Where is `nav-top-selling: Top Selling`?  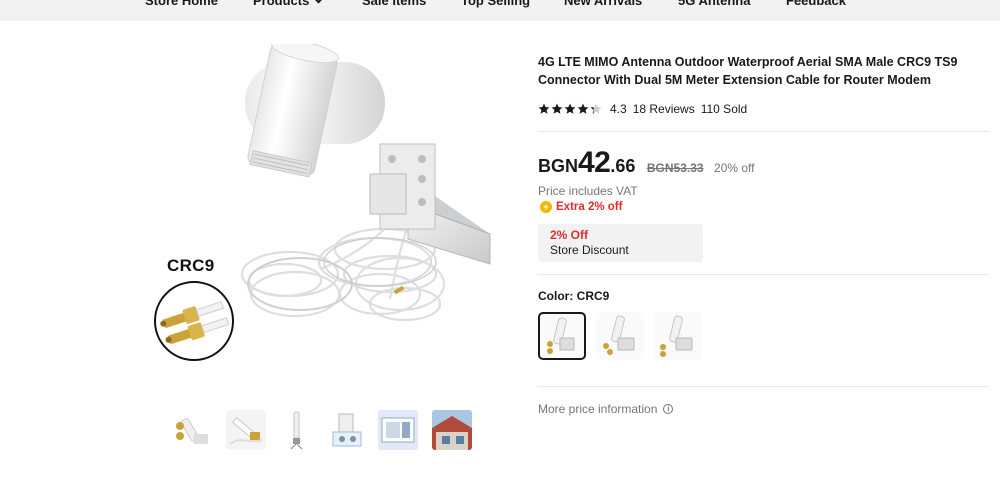
nav-top-selling: Top Selling is located at coordinates (495, 4).